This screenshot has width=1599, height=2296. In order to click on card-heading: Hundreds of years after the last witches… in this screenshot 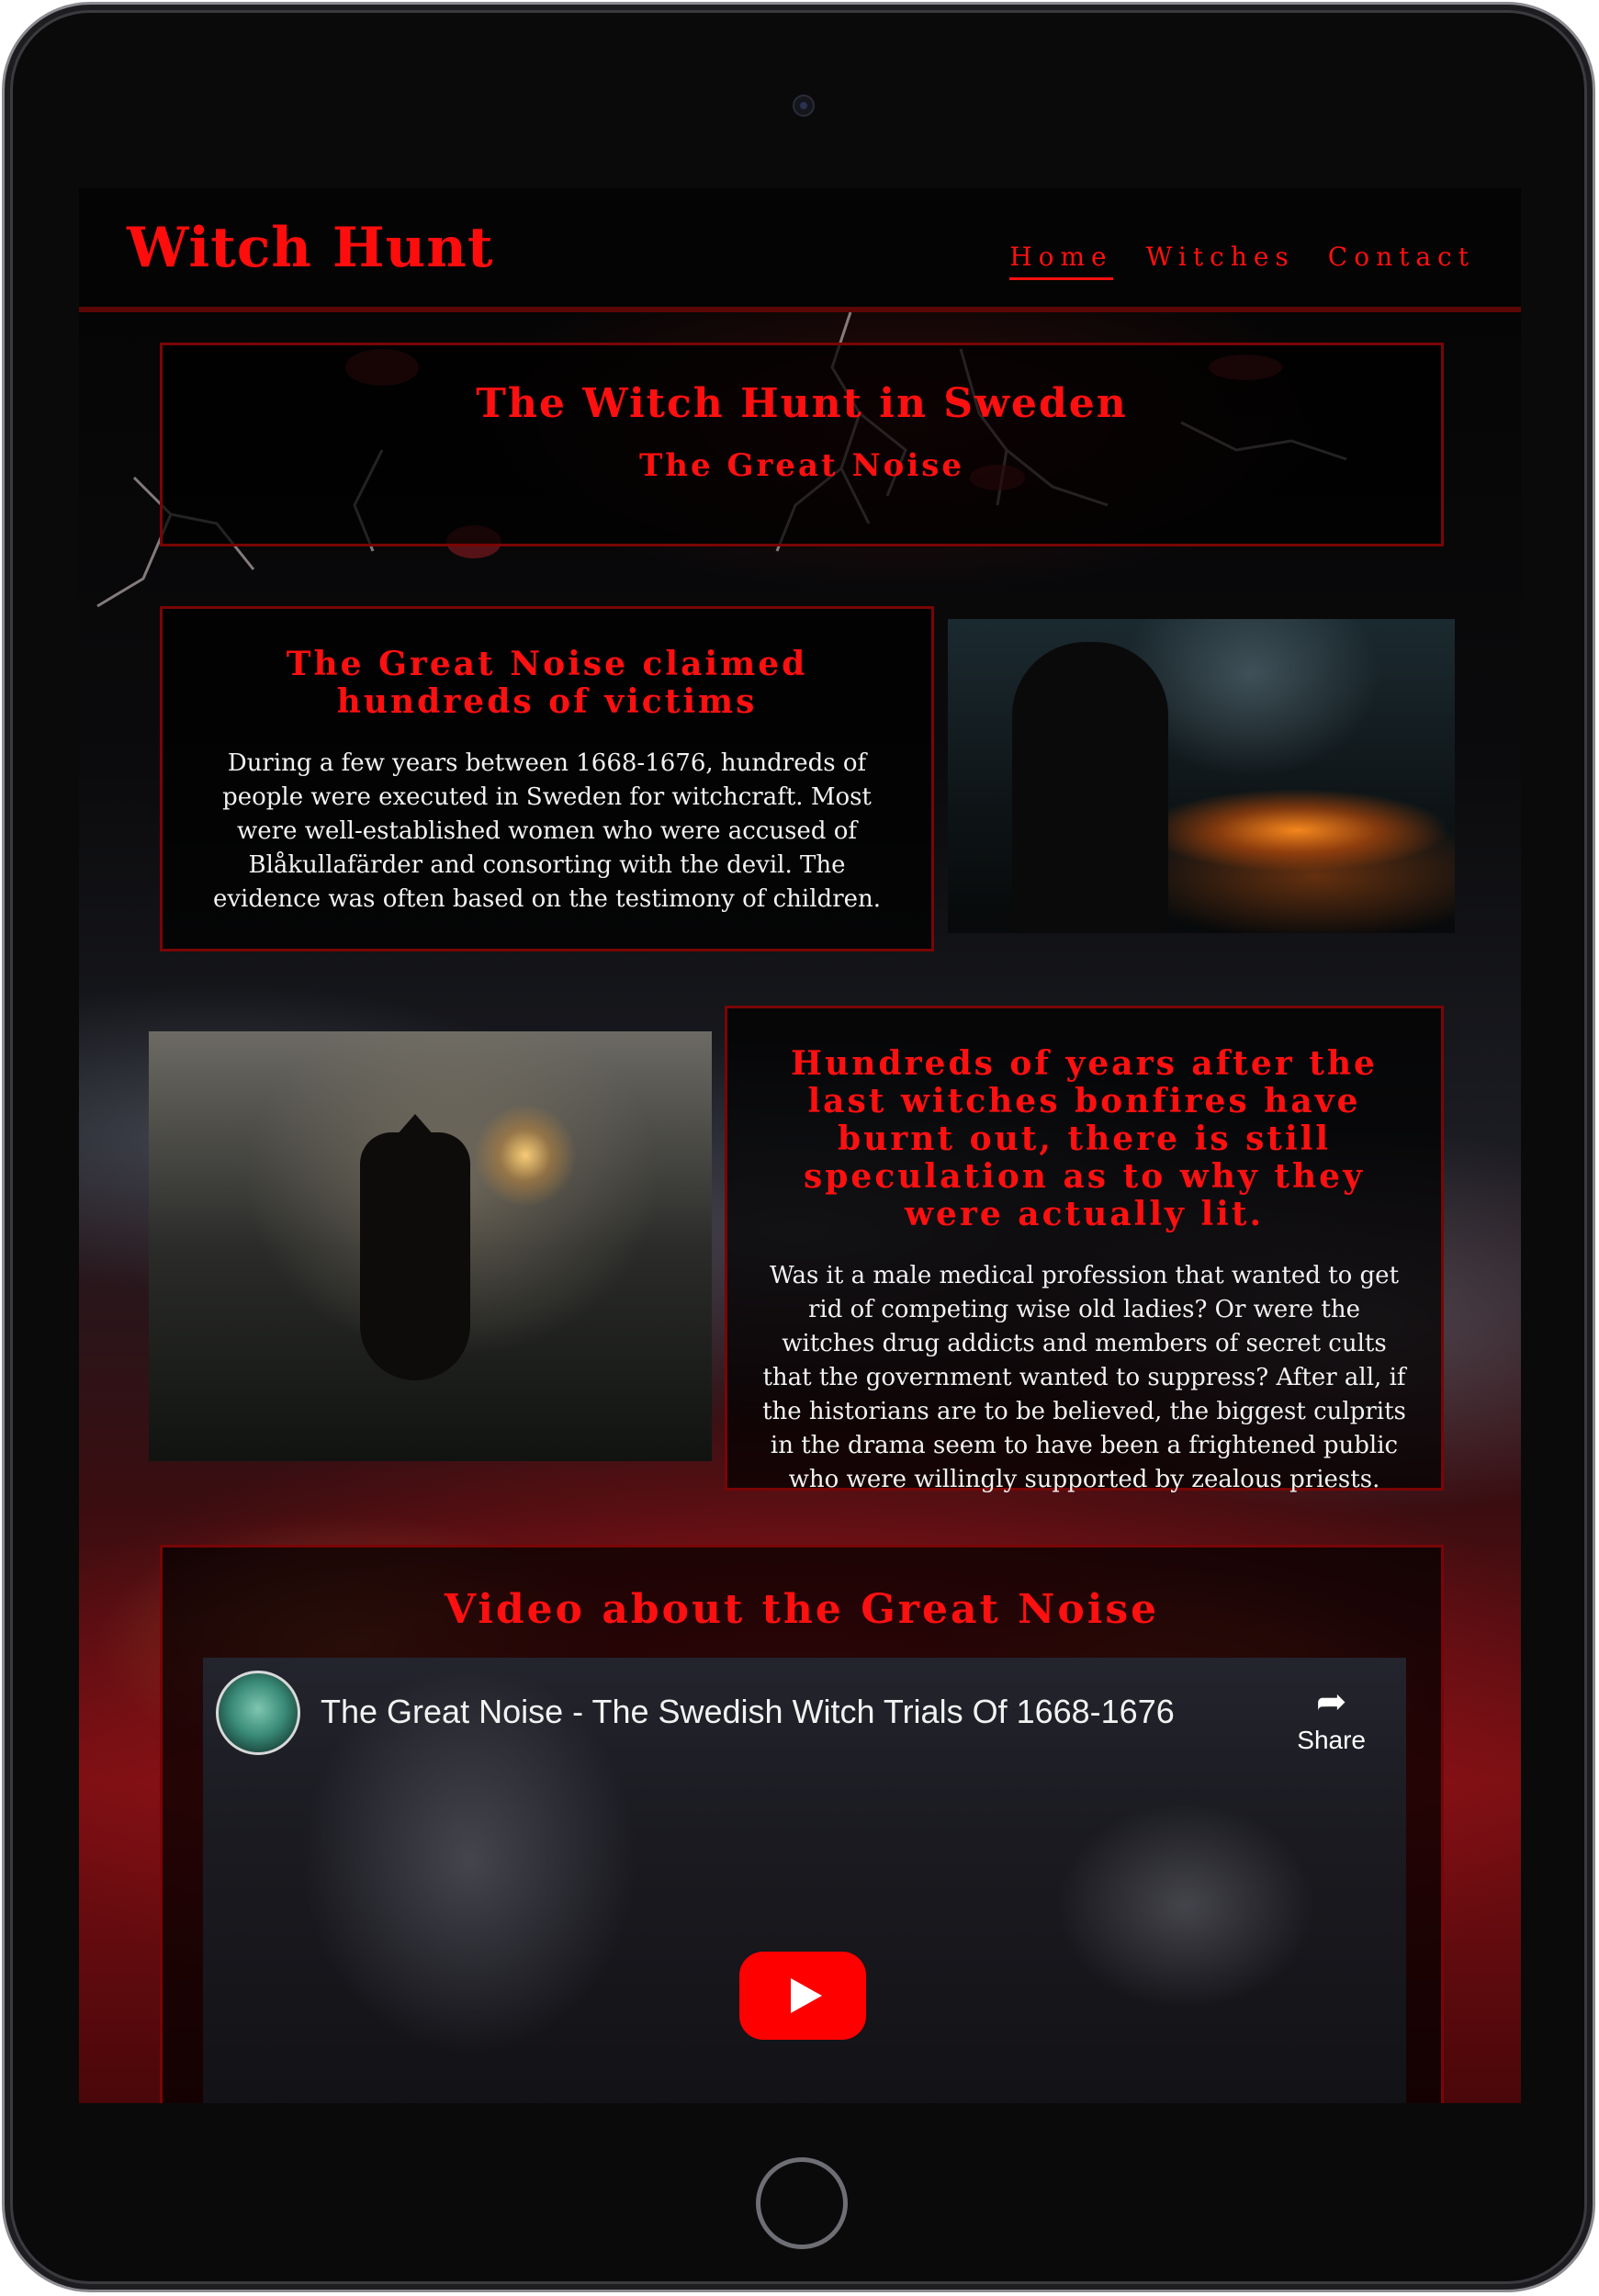, I will do `click(1084, 1138)`.